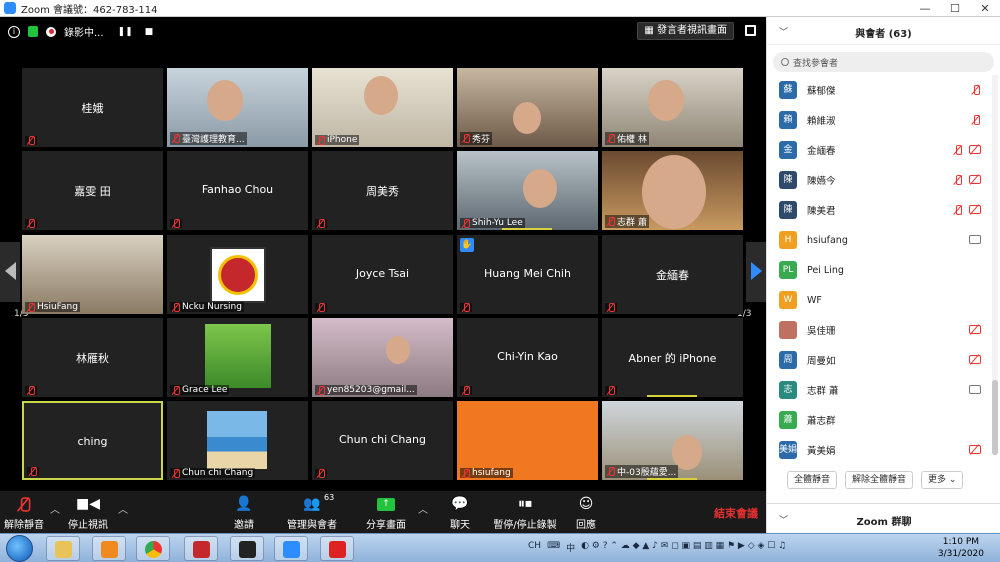  Describe the element at coordinates (527, 440) in the screenshot. I see `video-tile: hsiufang` at that location.